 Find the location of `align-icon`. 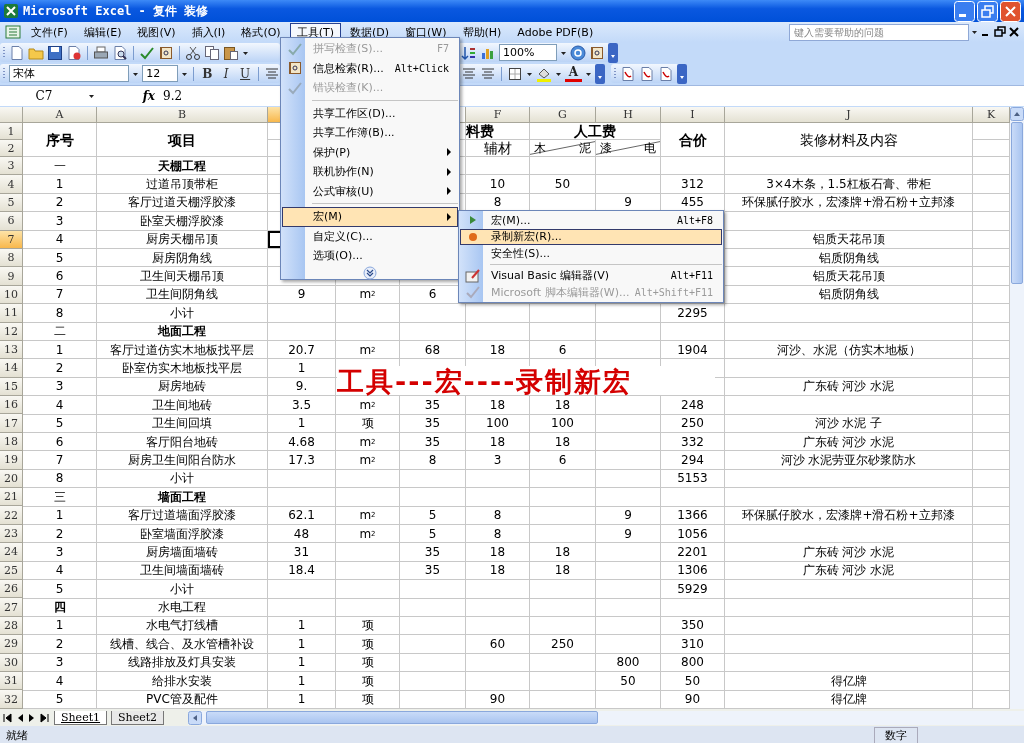

align-icon is located at coordinates (272, 73).